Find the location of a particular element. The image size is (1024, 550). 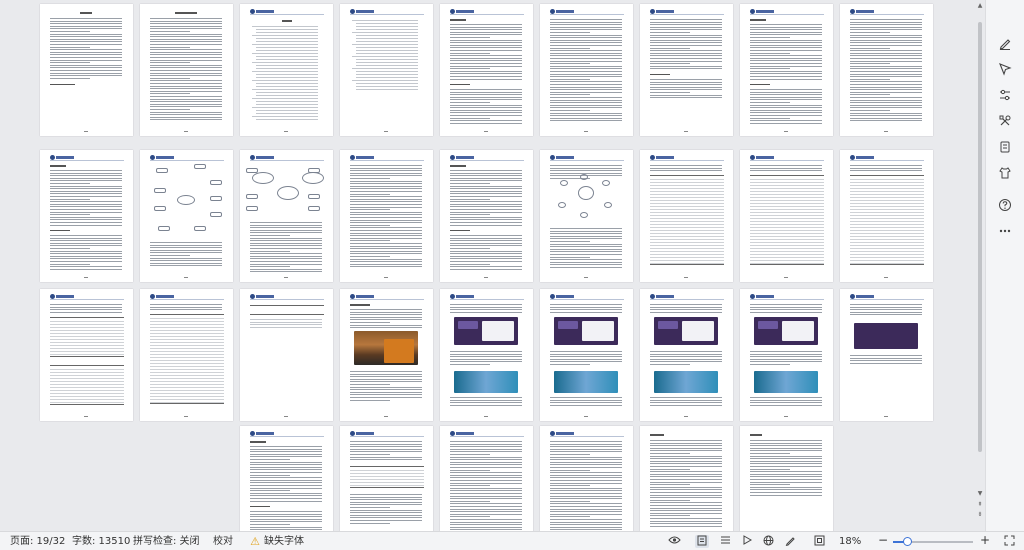

proofread-button: 校对 is located at coordinates (223, 541).